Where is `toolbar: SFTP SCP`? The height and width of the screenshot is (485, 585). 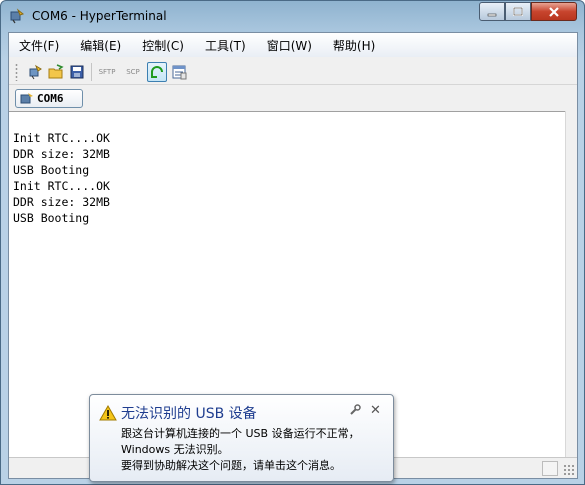 toolbar: SFTP SCP is located at coordinates (293, 72).